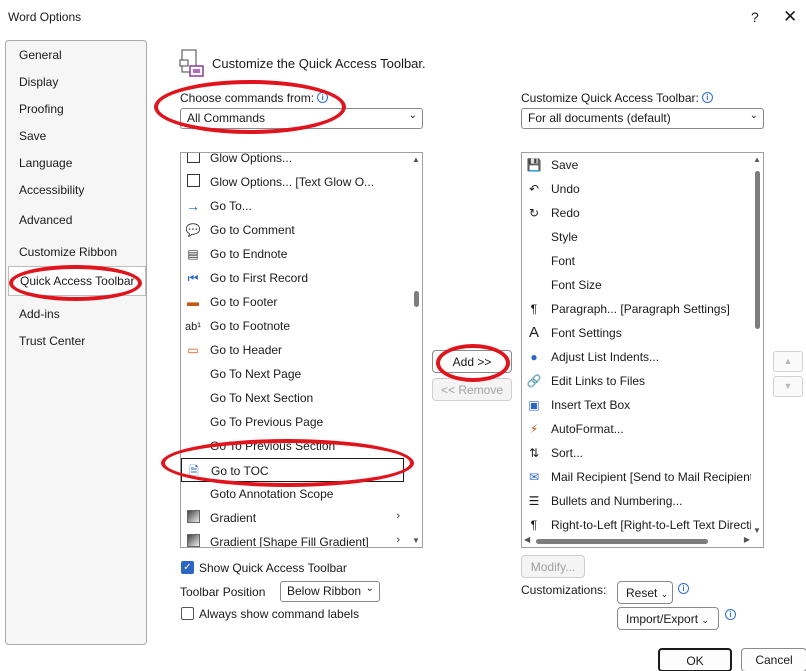 The height and width of the screenshot is (671, 806). What do you see at coordinates (668, 618) in the screenshot?
I see `import-export-button: Import/Export ⌄` at bounding box center [668, 618].